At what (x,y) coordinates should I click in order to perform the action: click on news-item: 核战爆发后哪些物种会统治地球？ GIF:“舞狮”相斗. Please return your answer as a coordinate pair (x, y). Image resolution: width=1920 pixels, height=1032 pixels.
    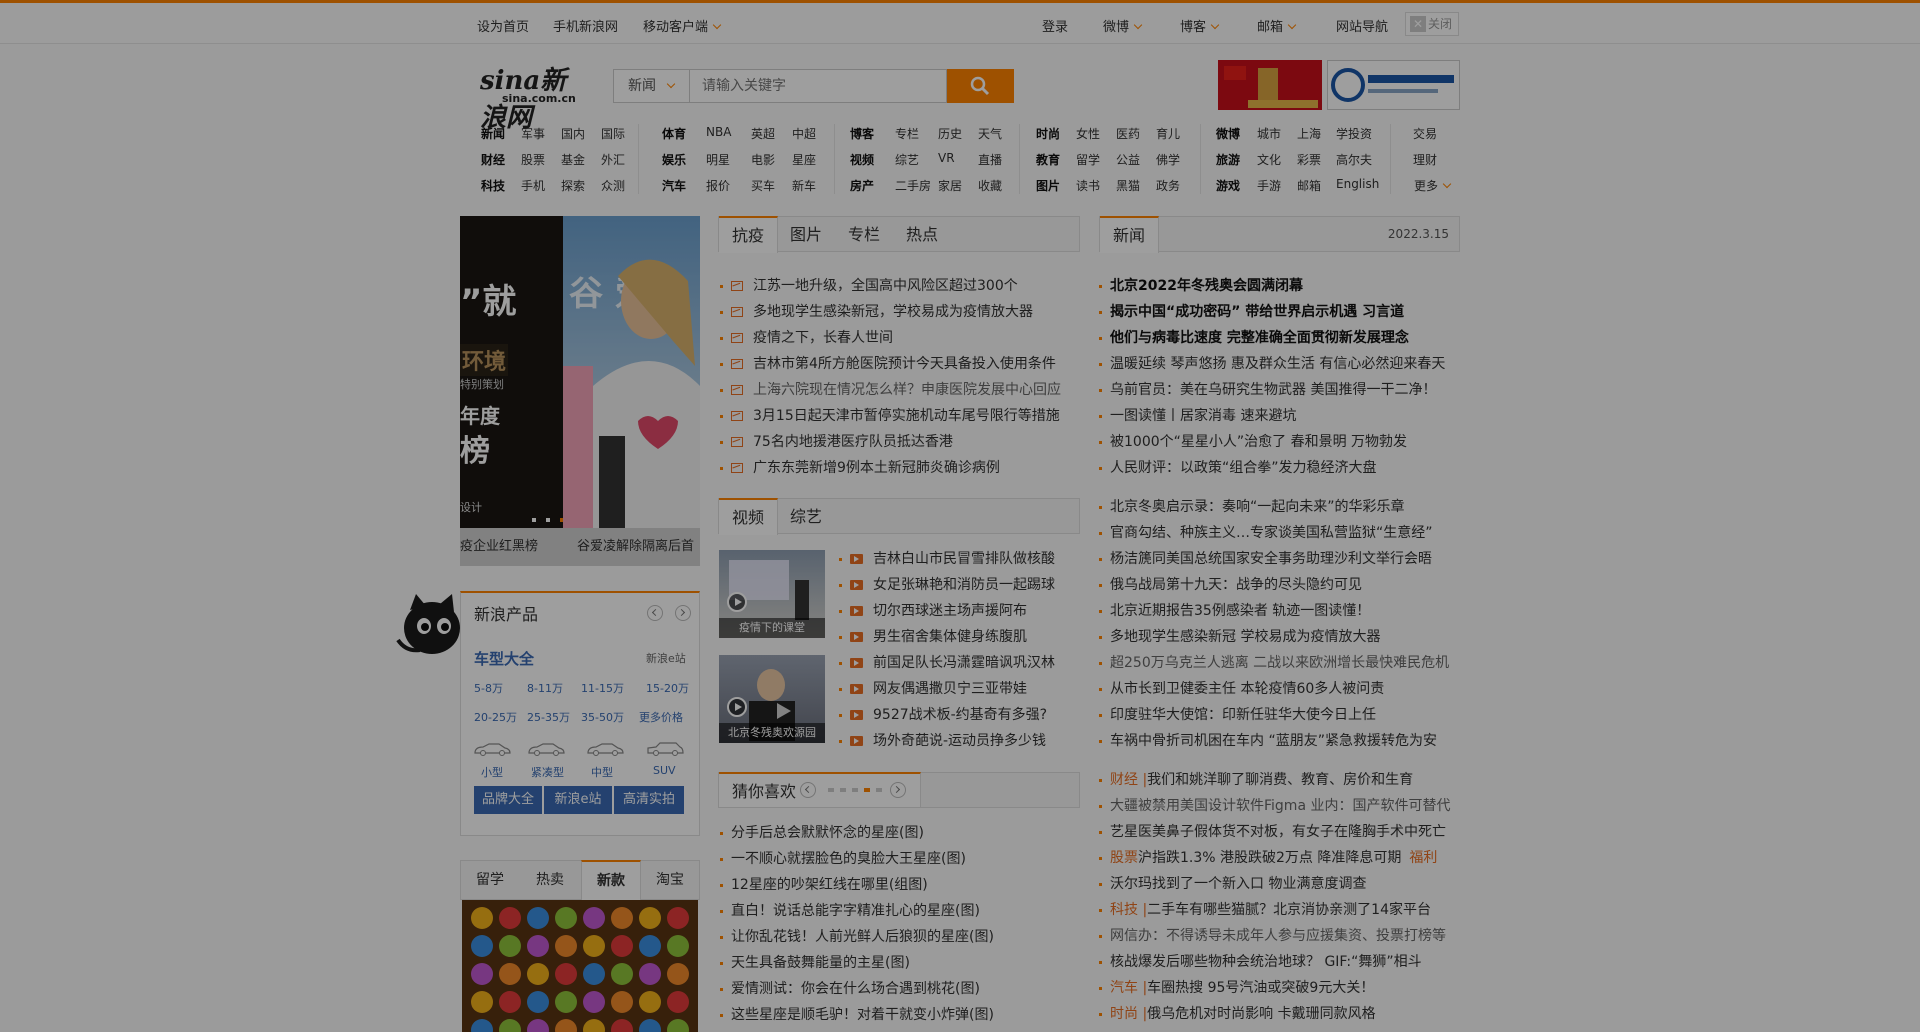
    Looking at the image, I should click on (1260, 961).